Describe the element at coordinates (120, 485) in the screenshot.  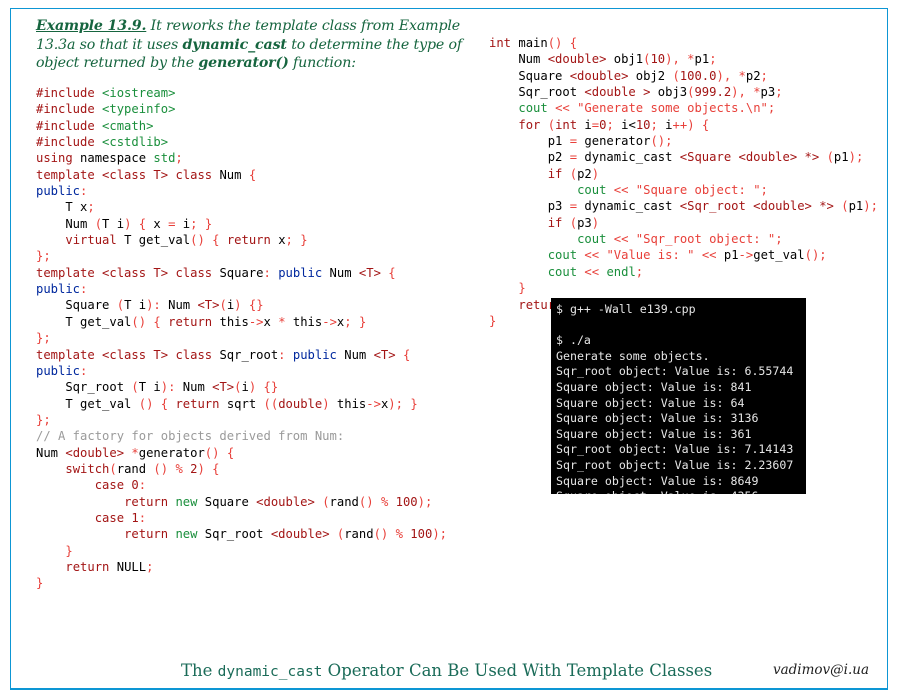
I see `code-line: case 0:` at that location.